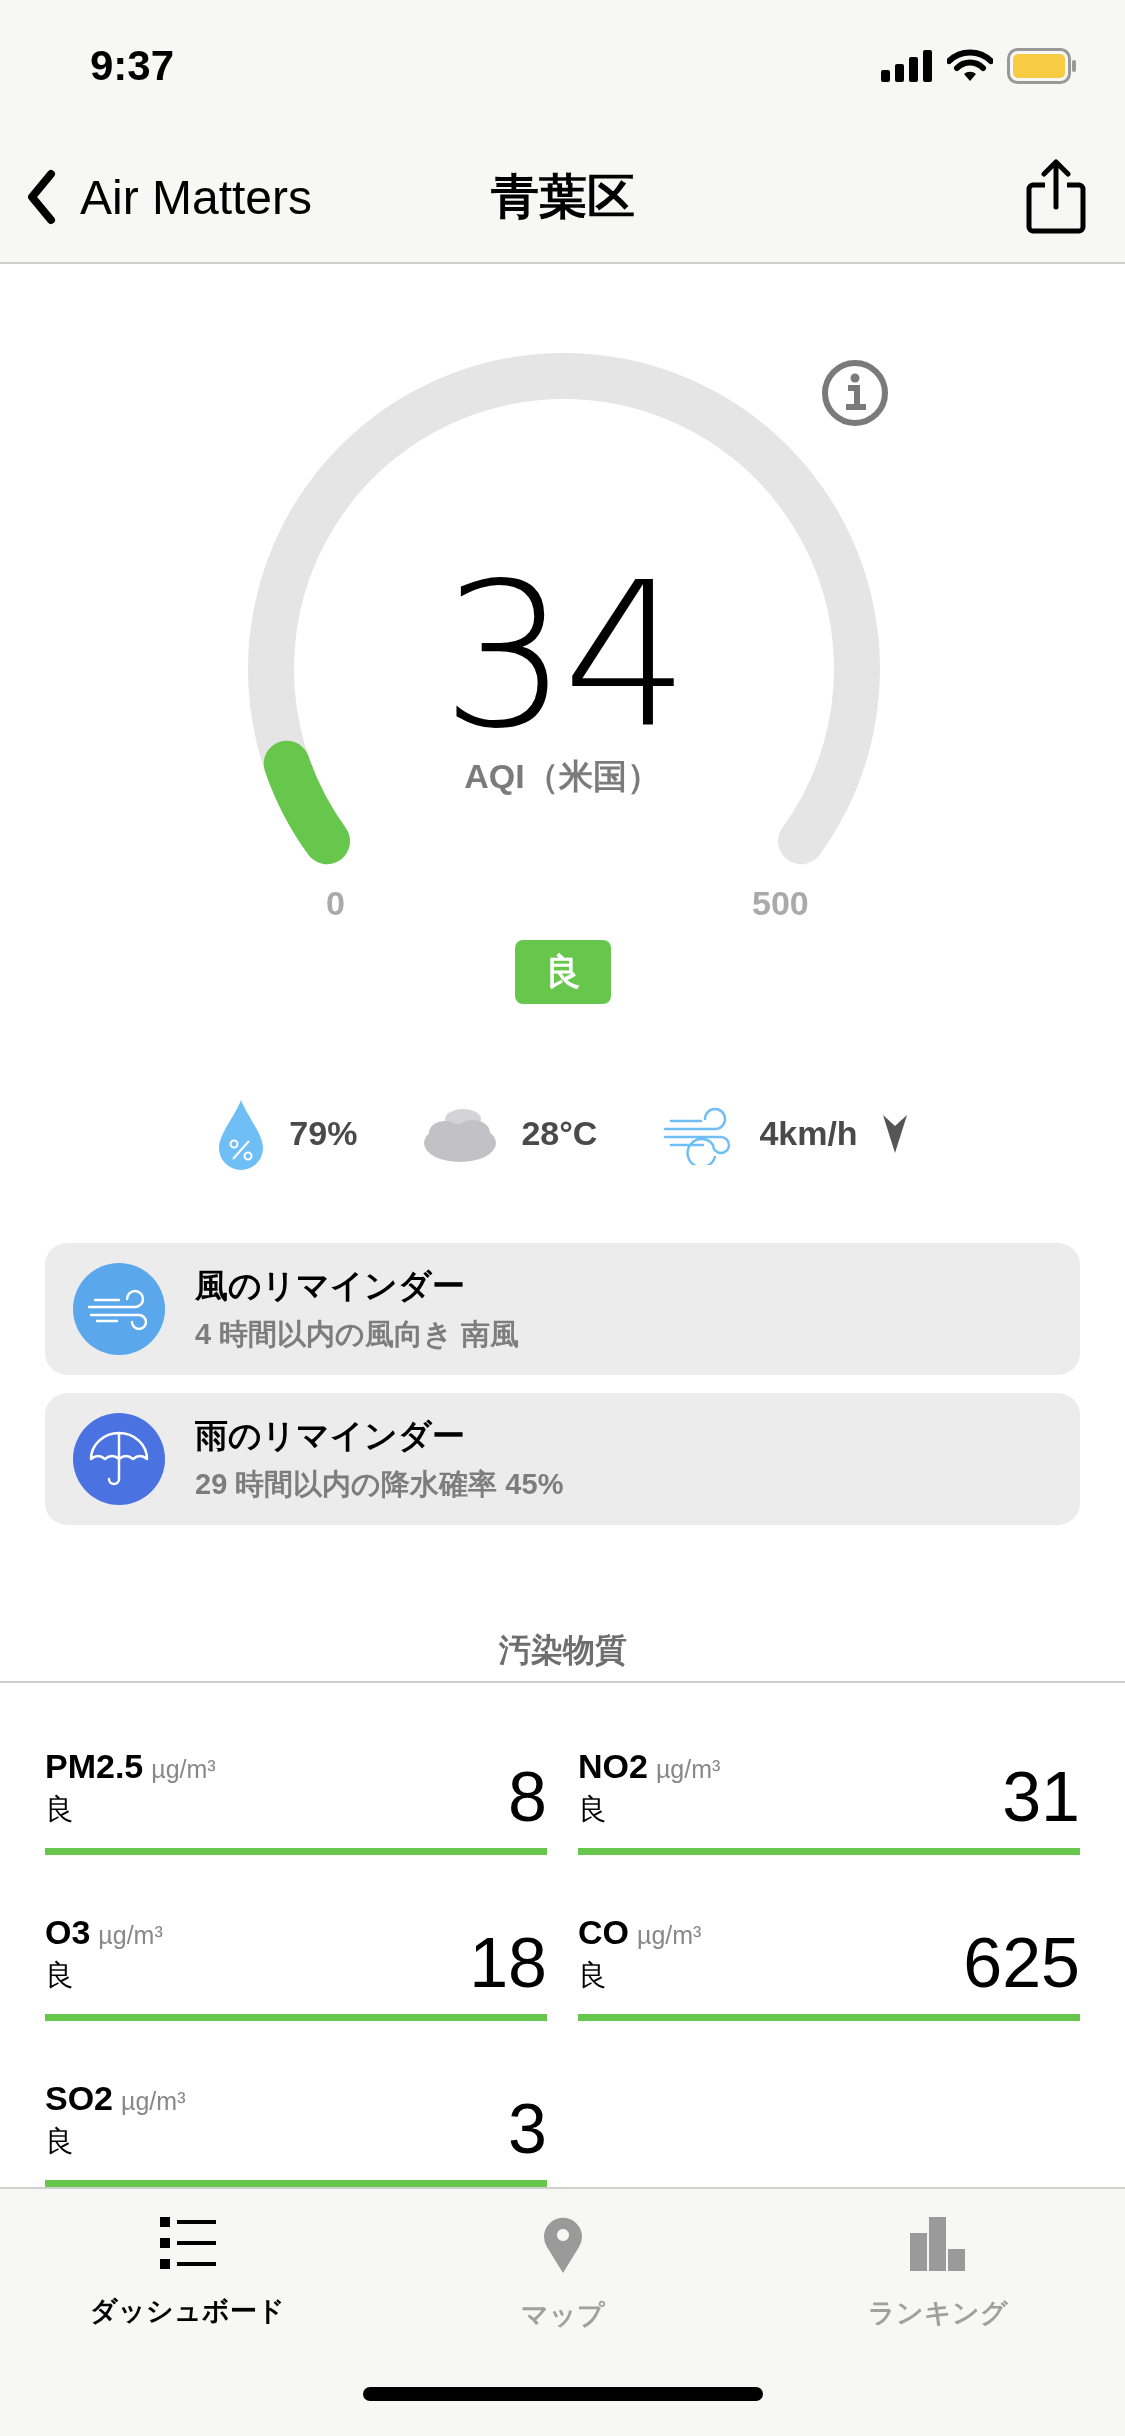 This screenshot has width=1125, height=2436. What do you see at coordinates (562, 1309) in the screenshot?
I see `reminder-card: 風のリマインダー 4 時間以内の風向き 南風` at bounding box center [562, 1309].